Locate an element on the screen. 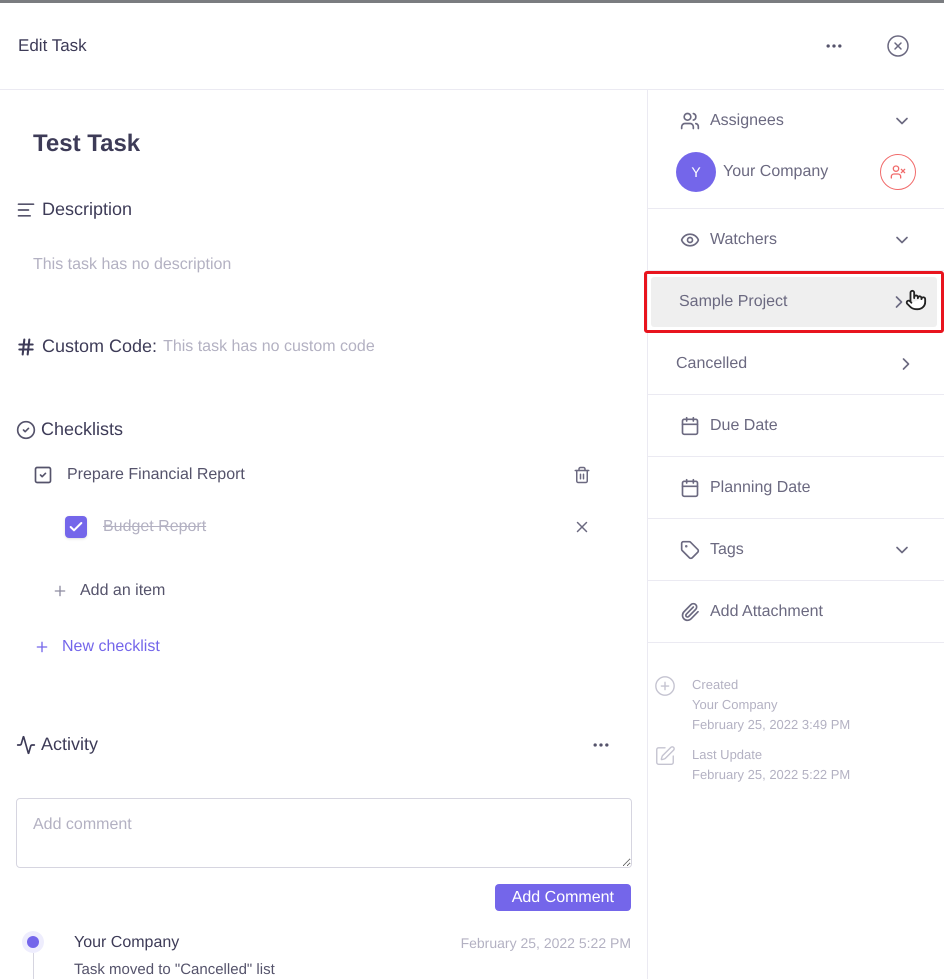  hand-cursor-icon is located at coordinates (916, 300).